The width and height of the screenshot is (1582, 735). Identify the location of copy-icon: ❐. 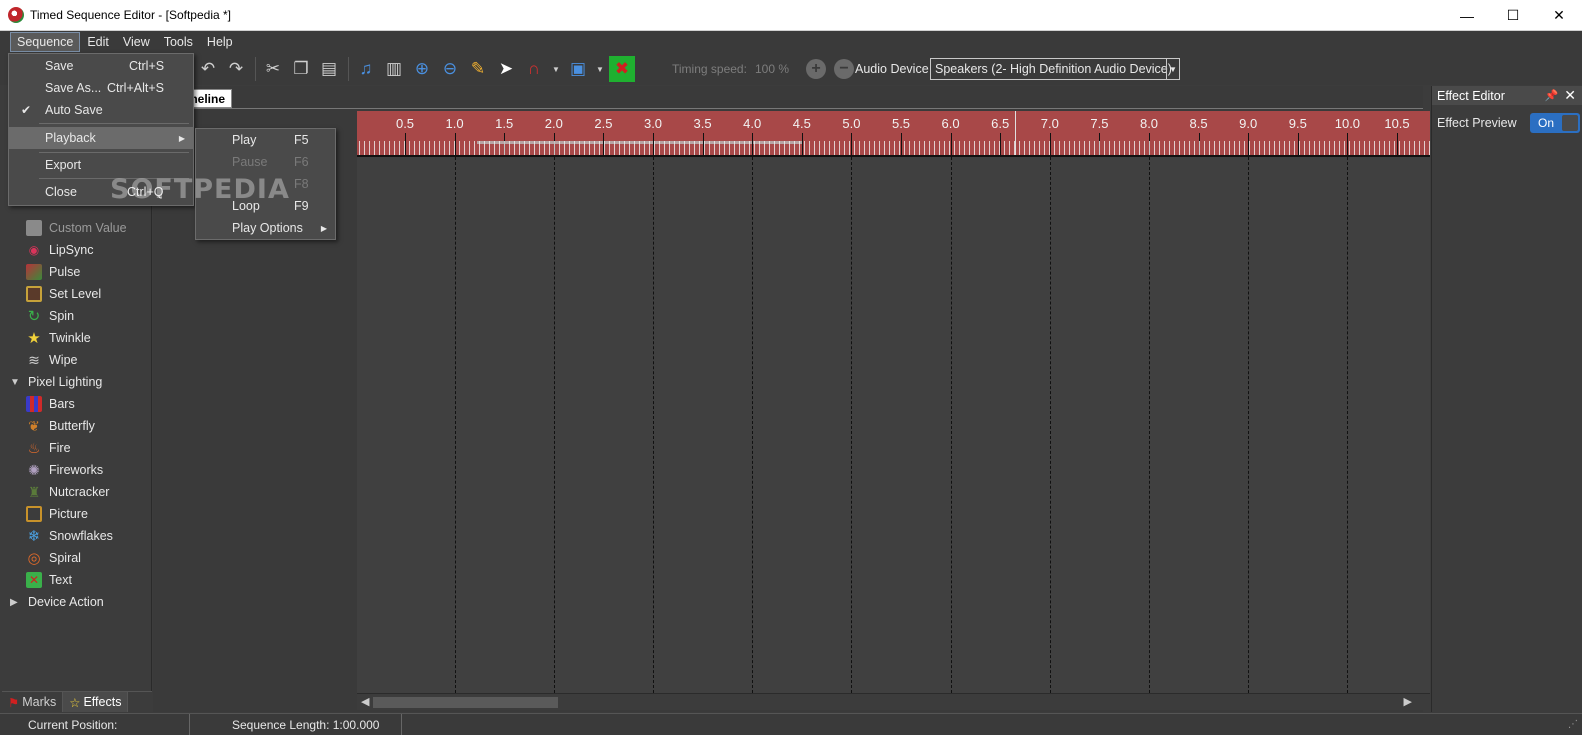
(301, 69).